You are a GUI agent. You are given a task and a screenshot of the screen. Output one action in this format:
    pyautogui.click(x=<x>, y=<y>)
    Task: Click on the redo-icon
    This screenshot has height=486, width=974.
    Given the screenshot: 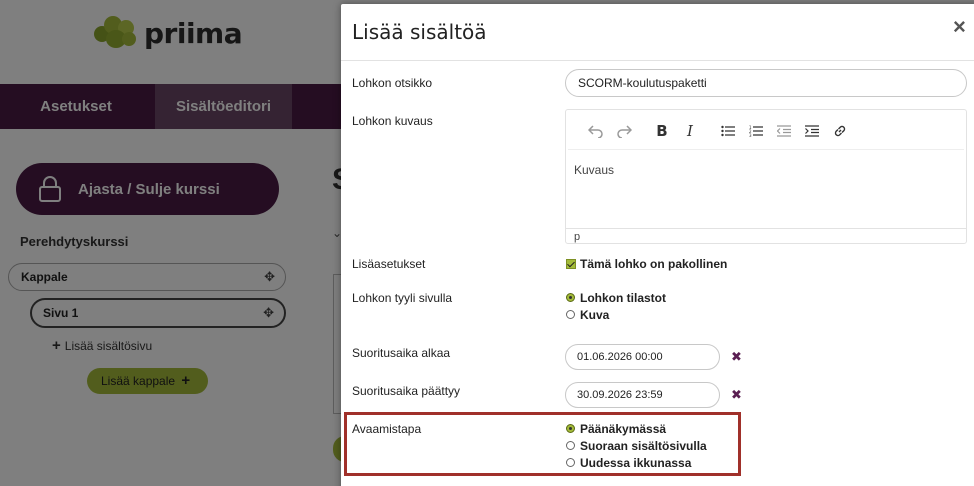 What is the action you would take?
    pyautogui.click(x=624, y=131)
    